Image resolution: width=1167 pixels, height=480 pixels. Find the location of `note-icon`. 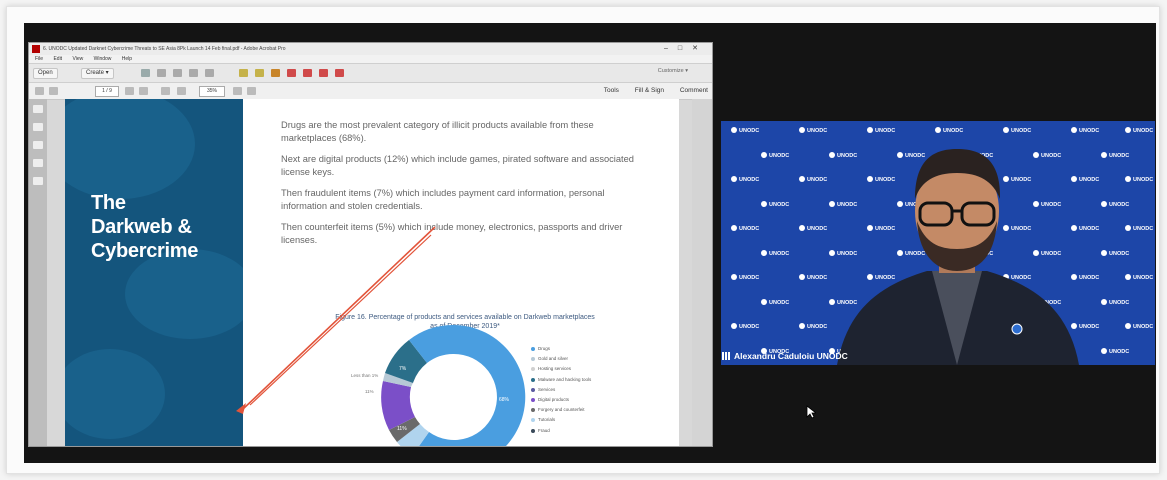

note-icon is located at coordinates (259, 73).